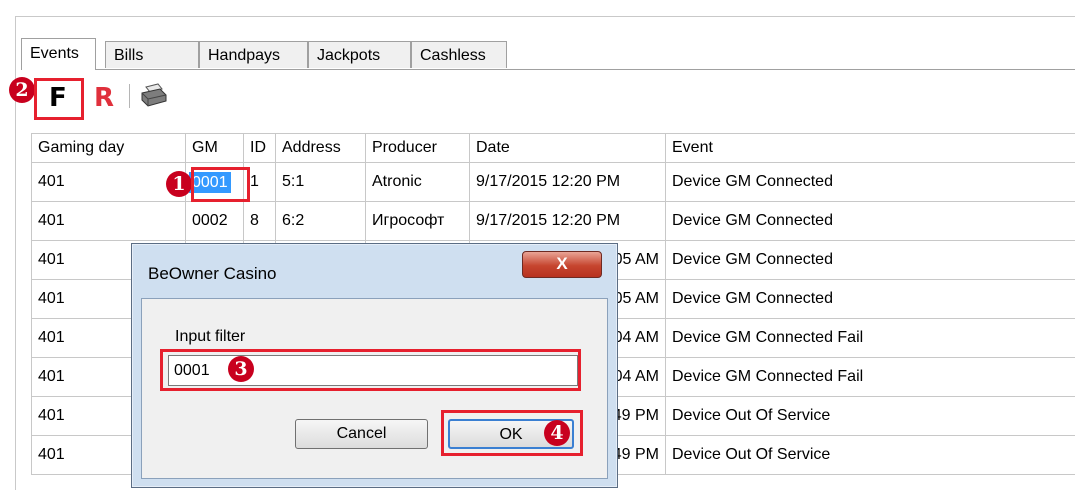 This screenshot has width=1075, height=490. What do you see at coordinates (212, 274) in the screenshot?
I see `dialog-title: BeOwner Casino` at bounding box center [212, 274].